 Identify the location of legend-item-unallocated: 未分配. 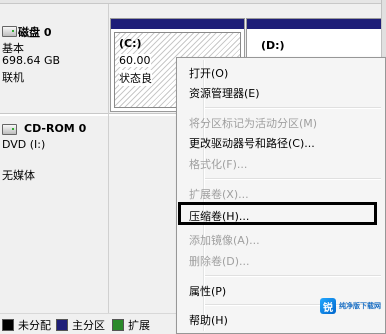
(26, 325).